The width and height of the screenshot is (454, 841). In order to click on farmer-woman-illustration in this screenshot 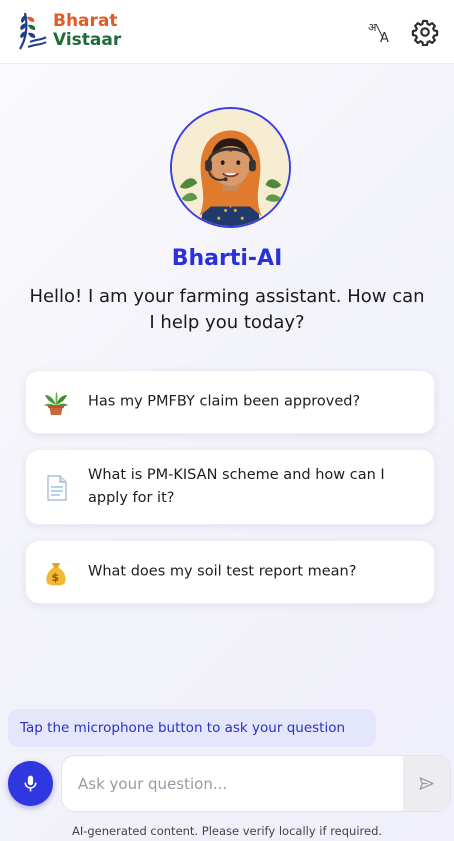, I will do `click(230, 167)`.